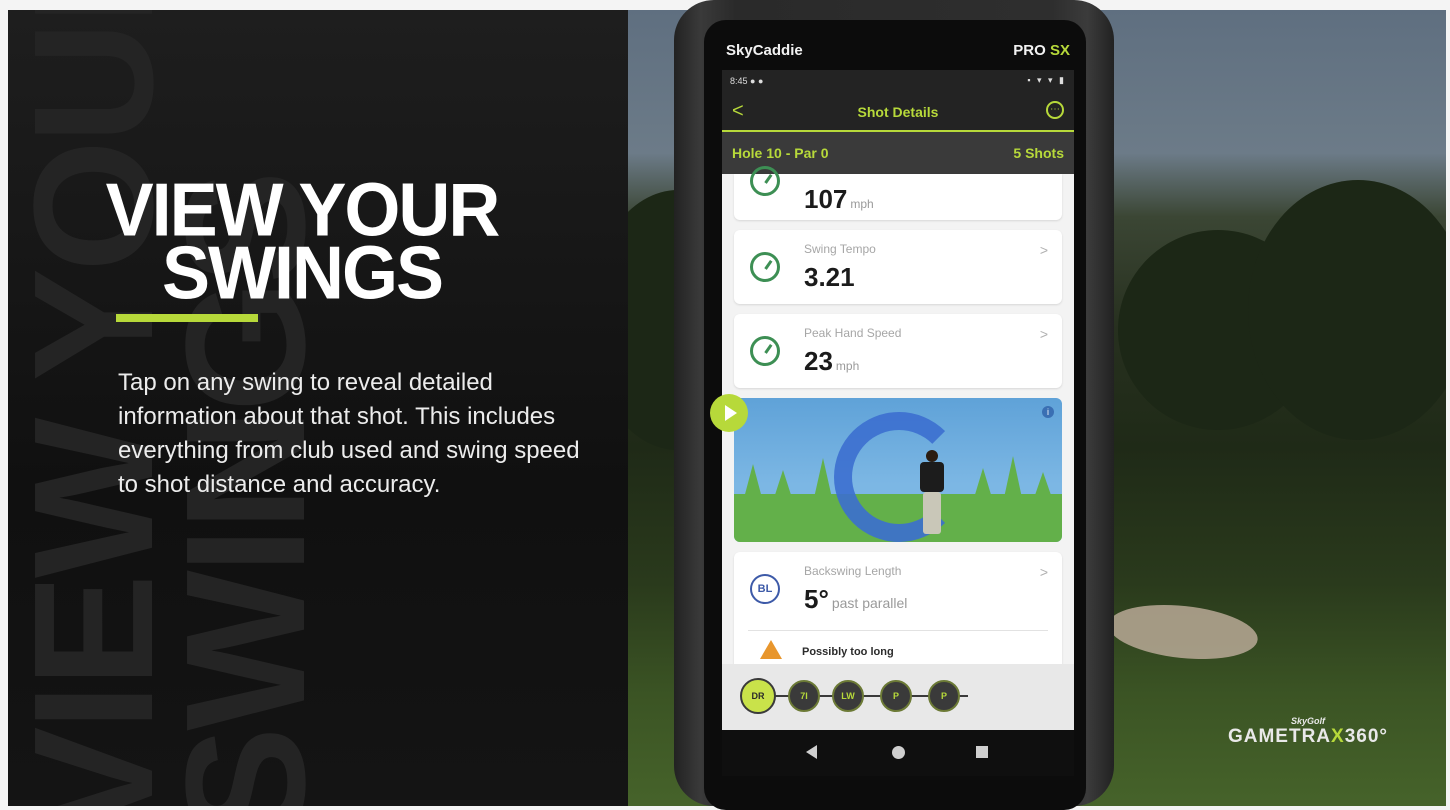  I want to click on metric-card-swing-speed: 107 mph, so click(898, 193).